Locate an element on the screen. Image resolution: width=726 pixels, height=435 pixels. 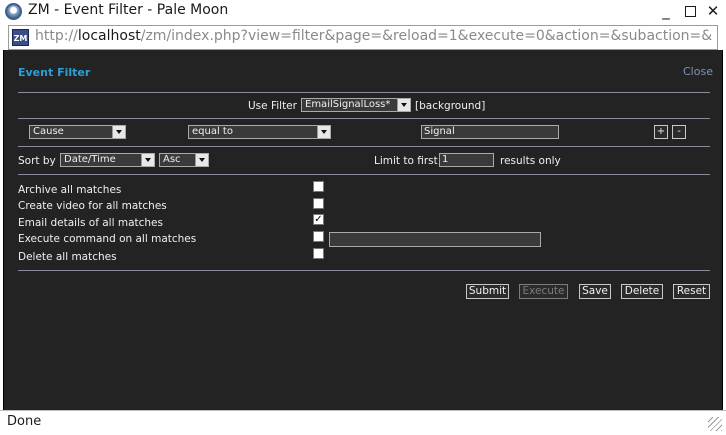
status-bar: Done is located at coordinates (363, 422).